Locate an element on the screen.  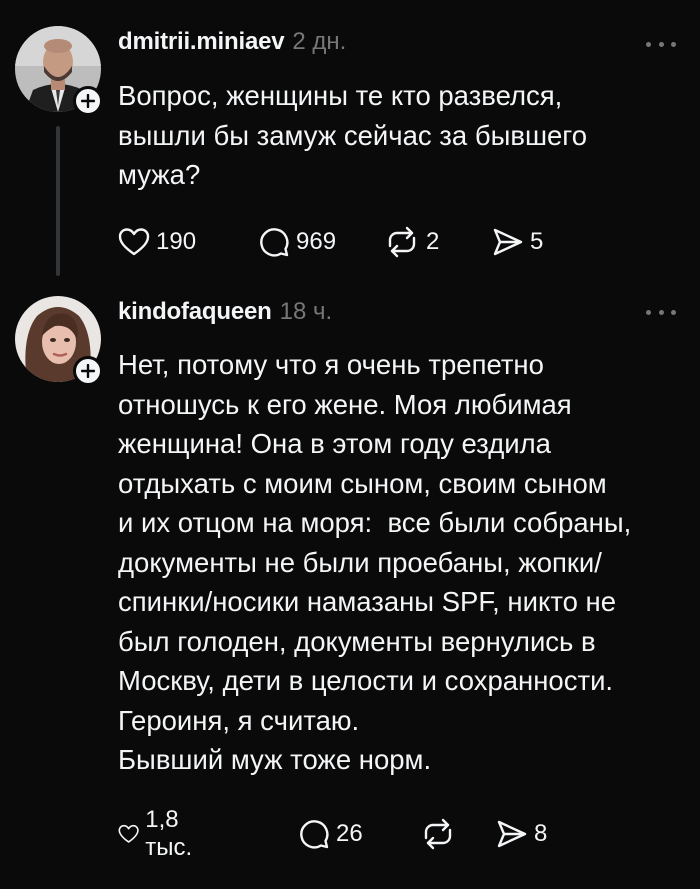
post-header: kindofaqueen 18 ч. is located at coordinates (225, 312).